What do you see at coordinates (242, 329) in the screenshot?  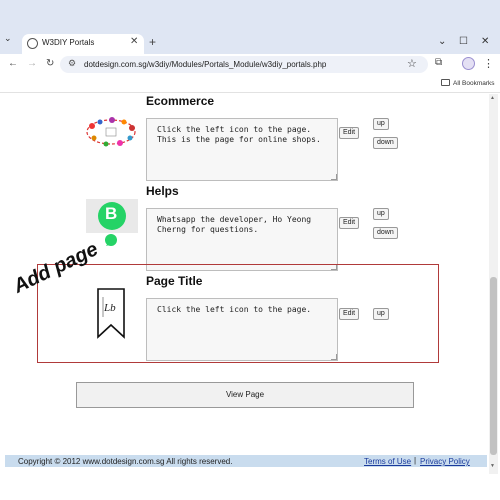 I see `description-page-title: Click the left icon to the page.` at bounding box center [242, 329].